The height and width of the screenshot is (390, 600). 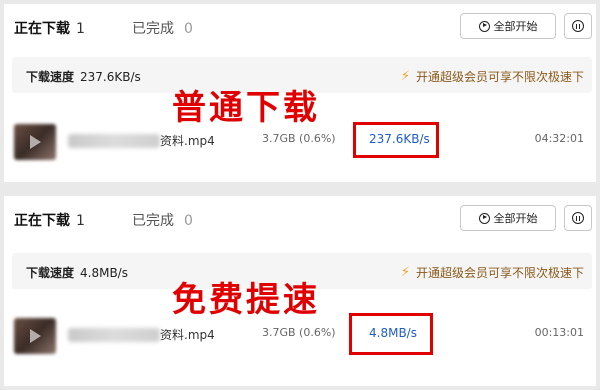 I want to click on file-time-remaining: 00:13:01, so click(x=559, y=332).